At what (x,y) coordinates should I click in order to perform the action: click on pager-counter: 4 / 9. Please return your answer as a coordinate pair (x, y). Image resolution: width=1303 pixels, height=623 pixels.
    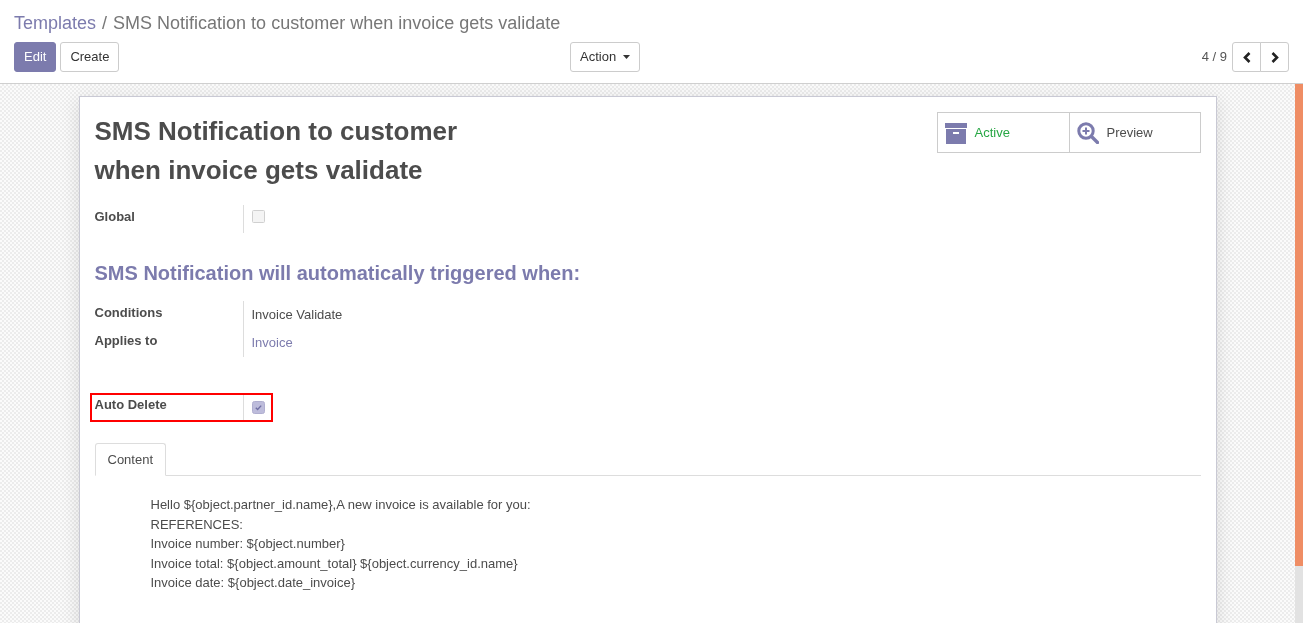
    Looking at the image, I should click on (1214, 57).